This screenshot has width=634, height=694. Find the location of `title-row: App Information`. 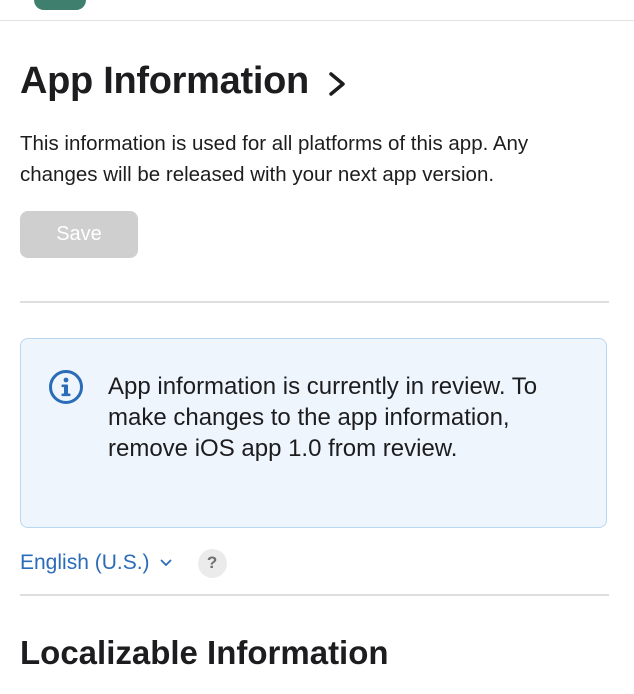

title-row: App Information is located at coordinates (184, 81).